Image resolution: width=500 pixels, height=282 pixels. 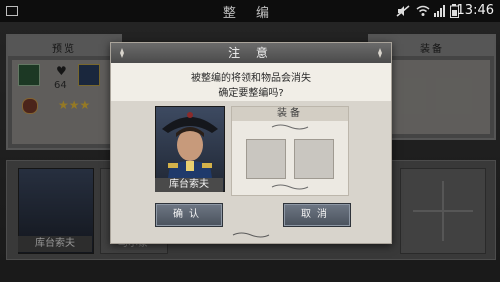 What do you see at coordinates (290, 151) in the screenshot?
I see `dialog-equipment-box: 装备` at bounding box center [290, 151].